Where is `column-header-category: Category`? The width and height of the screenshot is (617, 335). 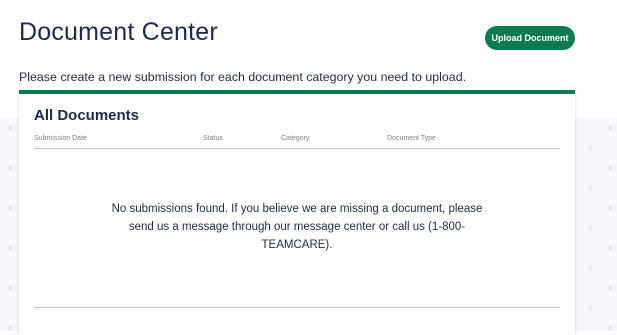
column-header-category: Category is located at coordinates (295, 138).